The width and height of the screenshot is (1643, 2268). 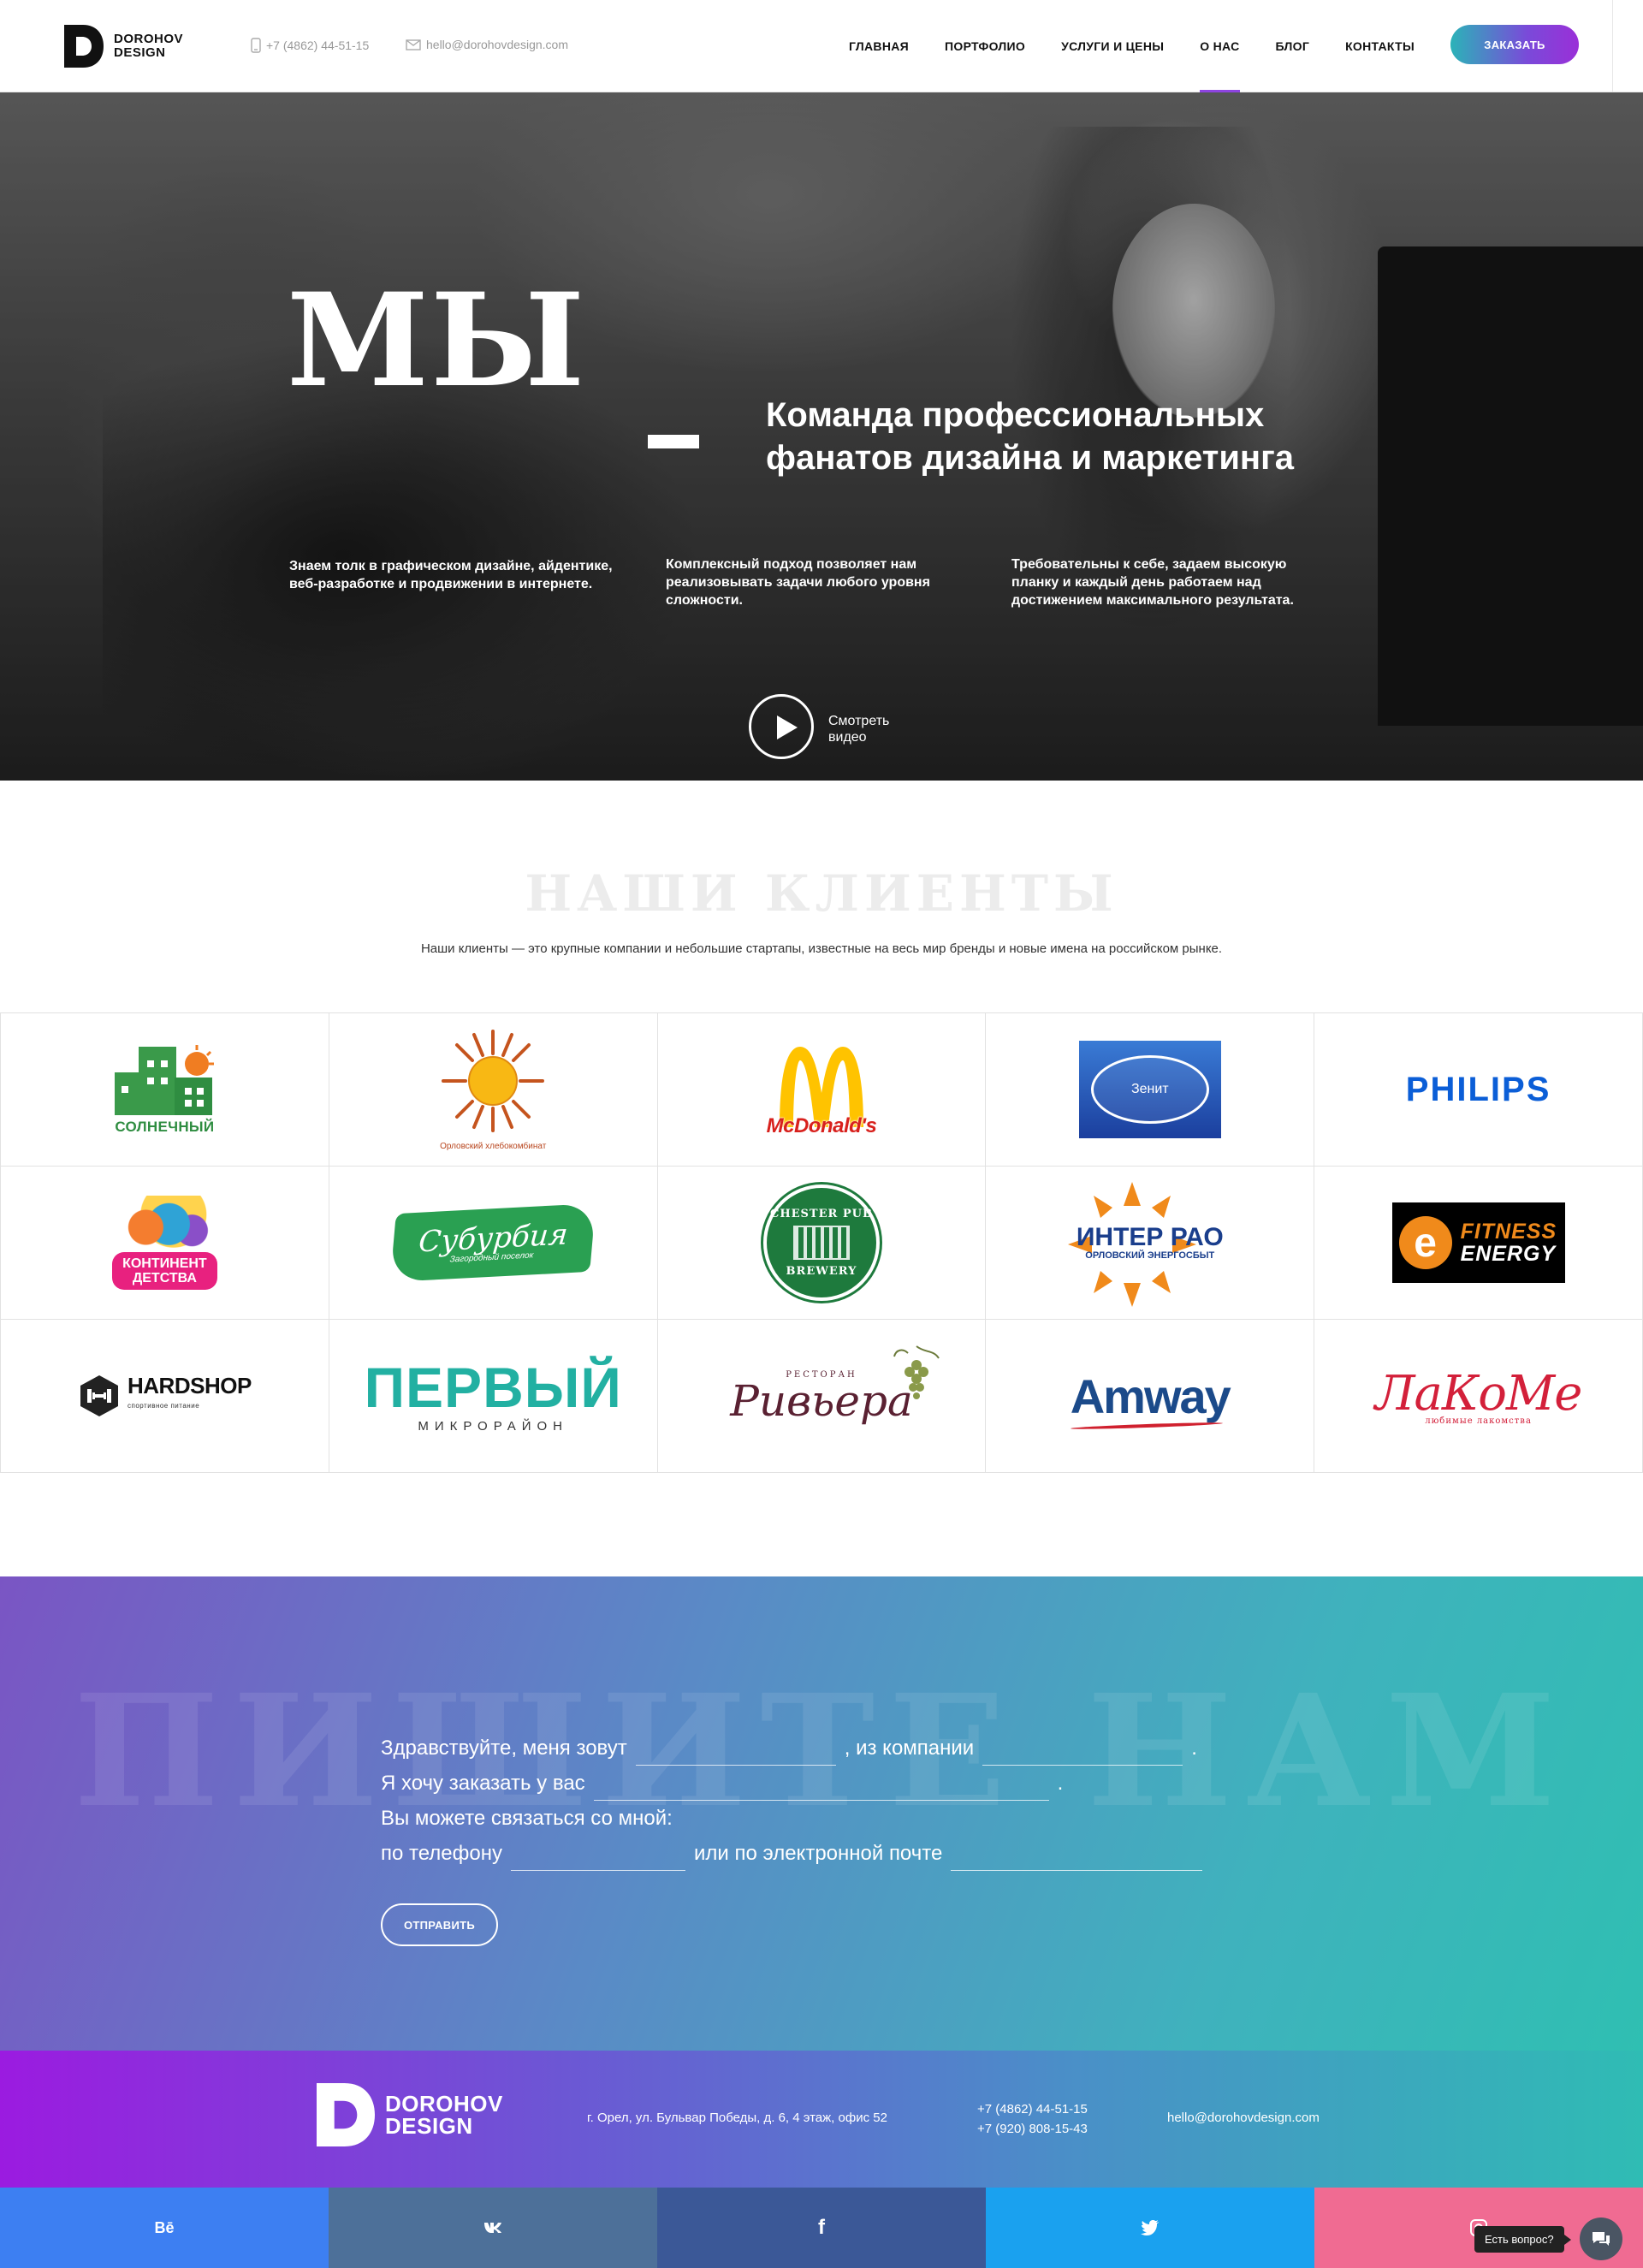 I want to click on client-tagline: МИКРОРАЙОН, so click(x=494, y=1426).